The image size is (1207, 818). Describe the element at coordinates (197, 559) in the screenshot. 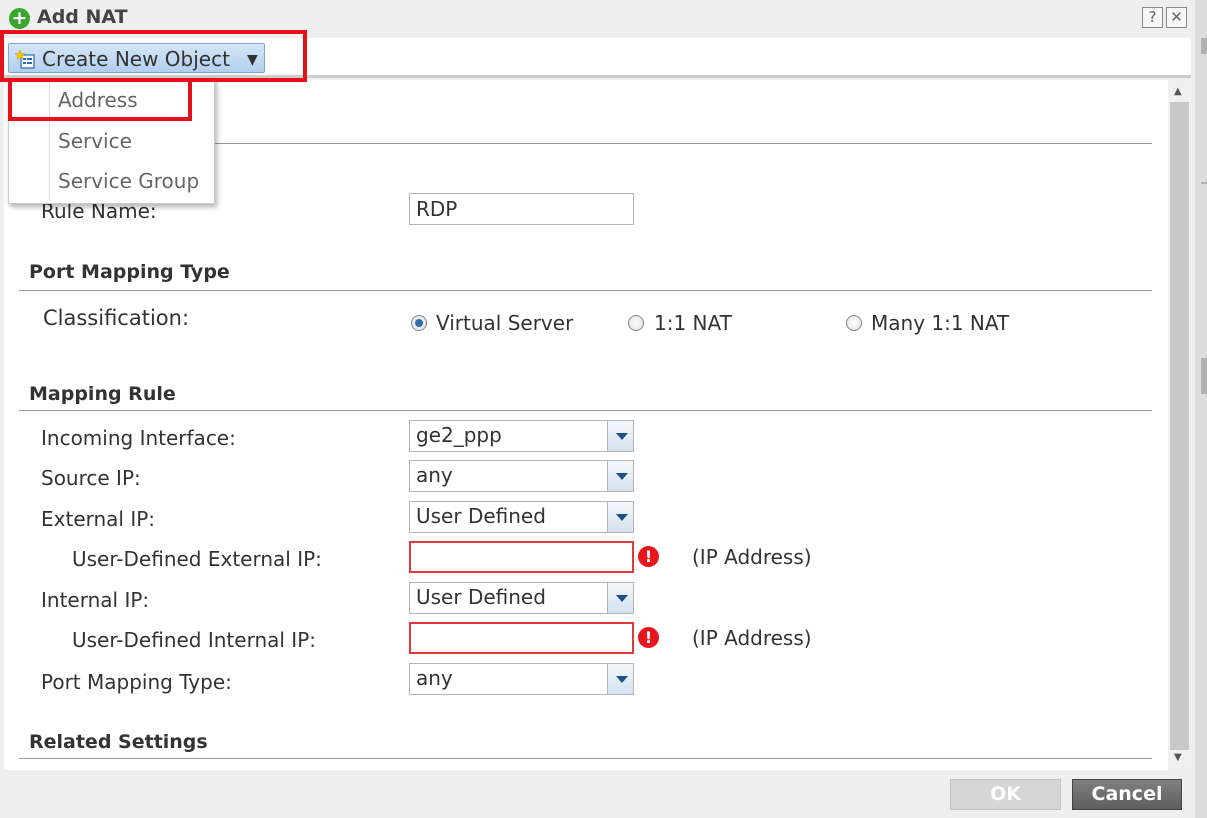

I see `user-defined-external-ip-label: User-Defined External IP:` at that location.